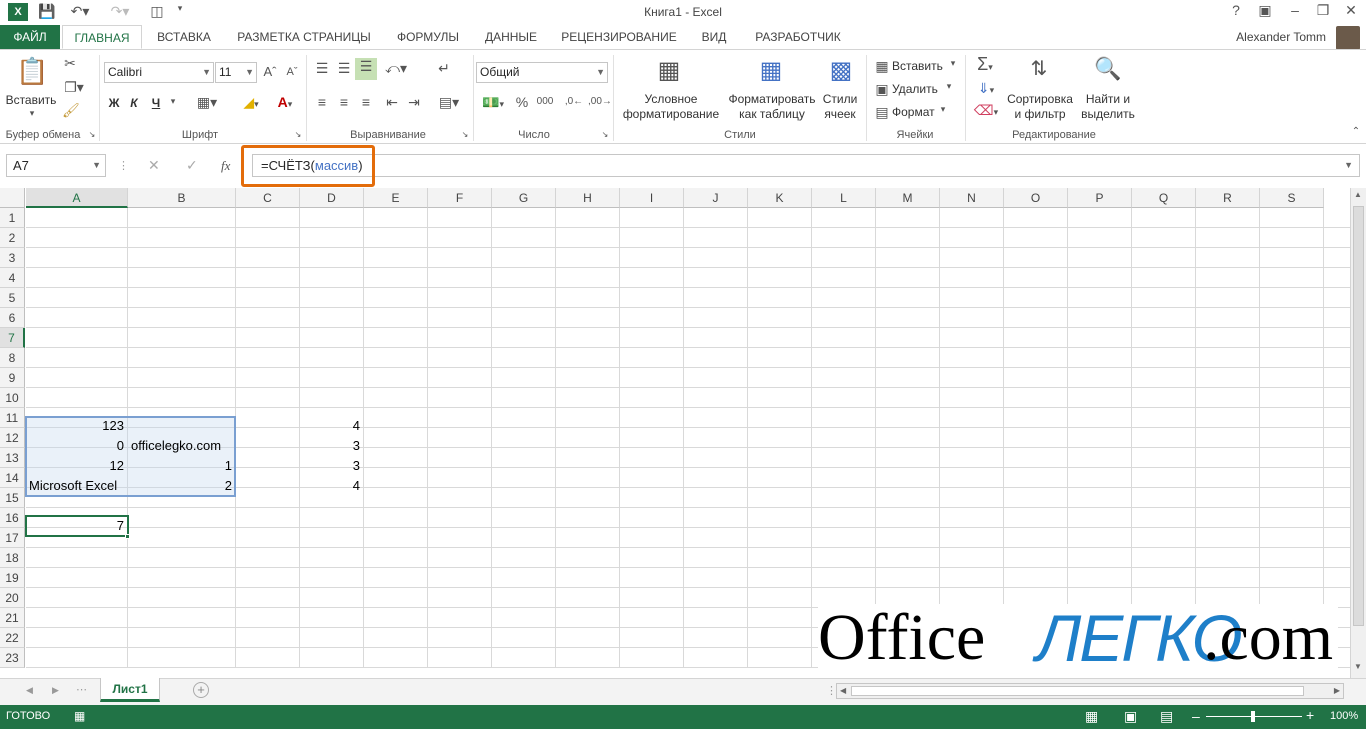 This screenshot has width=1366, height=729. I want to click on font-size-select: 11 ▼, so click(236, 72).